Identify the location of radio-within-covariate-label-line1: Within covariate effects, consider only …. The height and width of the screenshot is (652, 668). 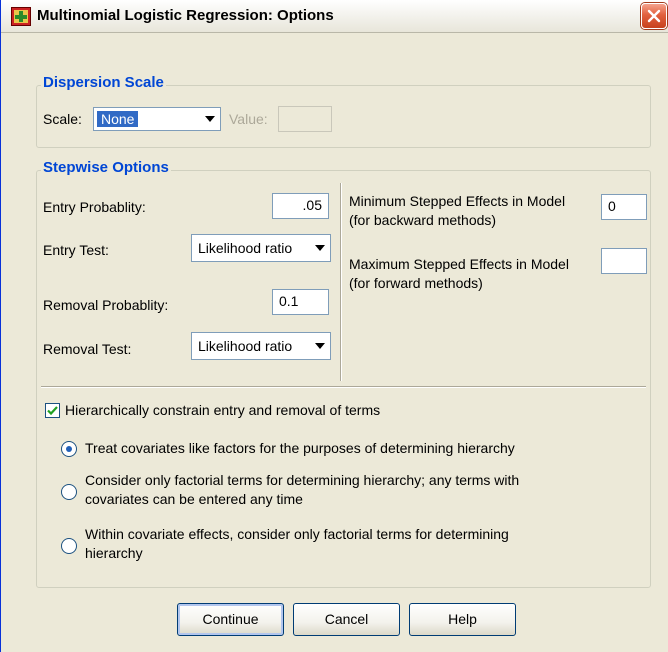
(297, 534).